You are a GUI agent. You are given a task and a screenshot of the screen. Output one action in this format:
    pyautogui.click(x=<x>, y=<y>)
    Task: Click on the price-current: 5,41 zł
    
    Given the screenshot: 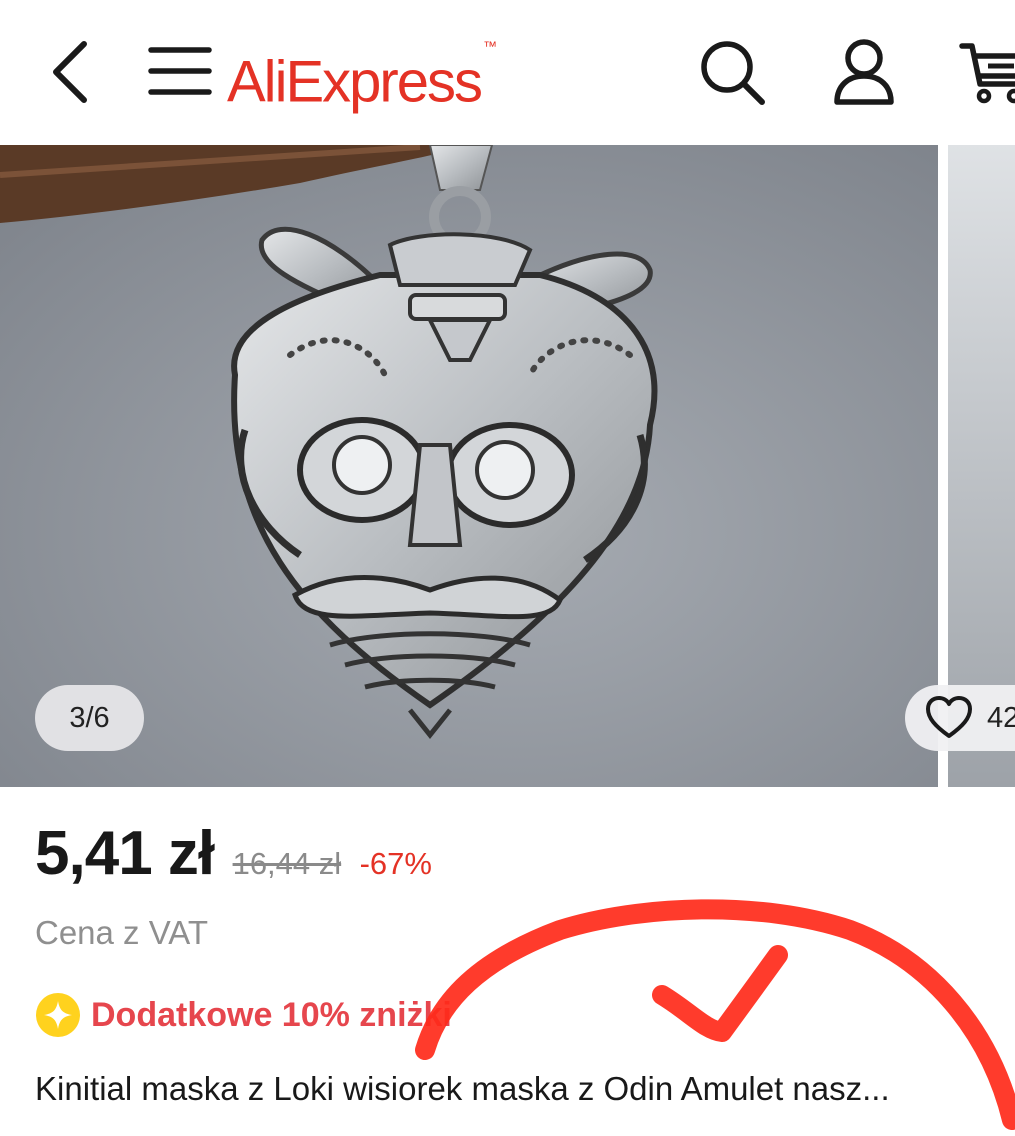 What is the action you would take?
    pyautogui.click(x=125, y=853)
    